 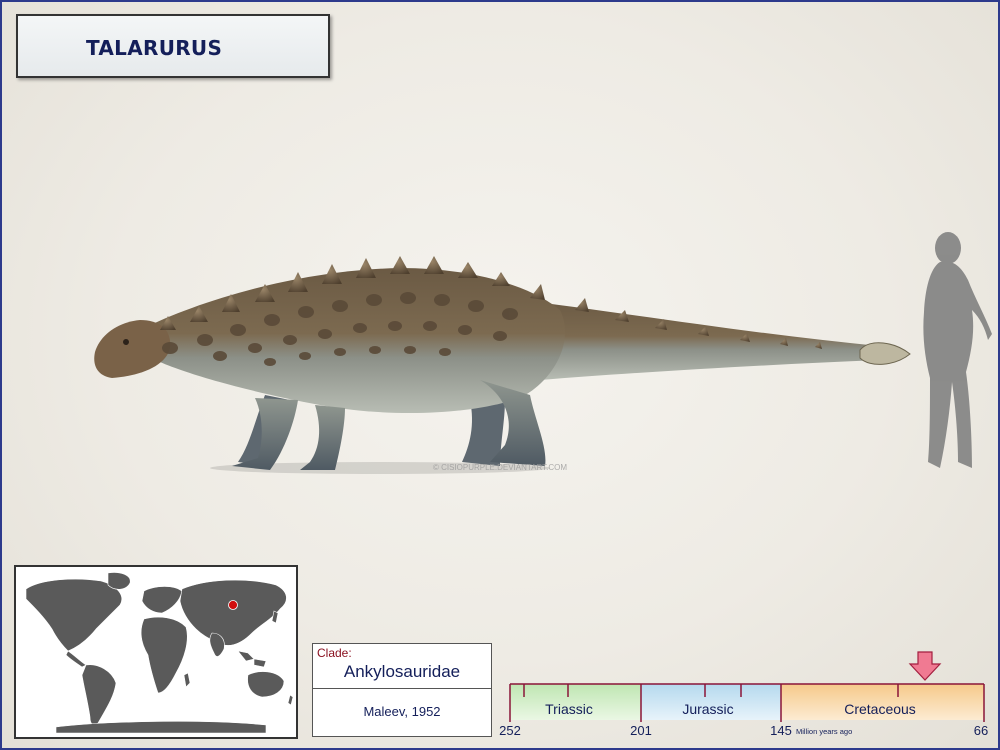 What do you see at coordinates (957, 350) in the screenshot?
I see `human-silhouette` at bounding box center [957, 350].